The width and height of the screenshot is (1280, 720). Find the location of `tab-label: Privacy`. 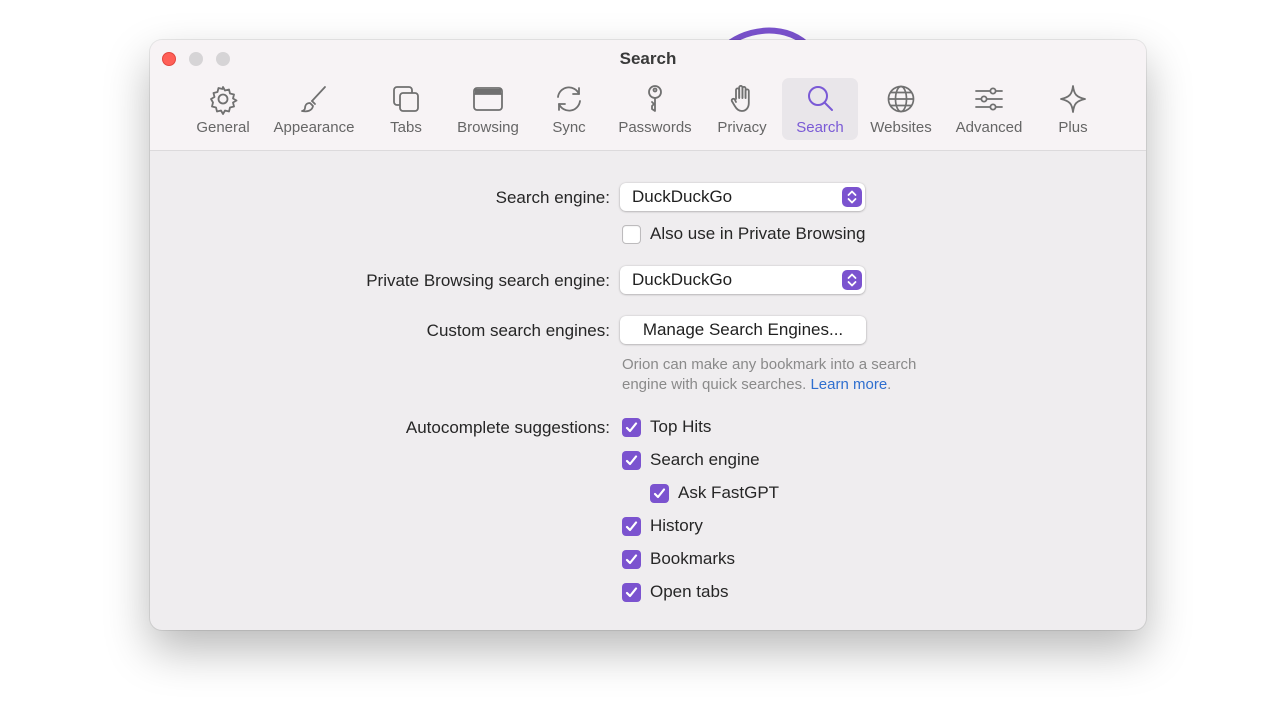

tab-label: Privacy is located at coordinates (742, 127).